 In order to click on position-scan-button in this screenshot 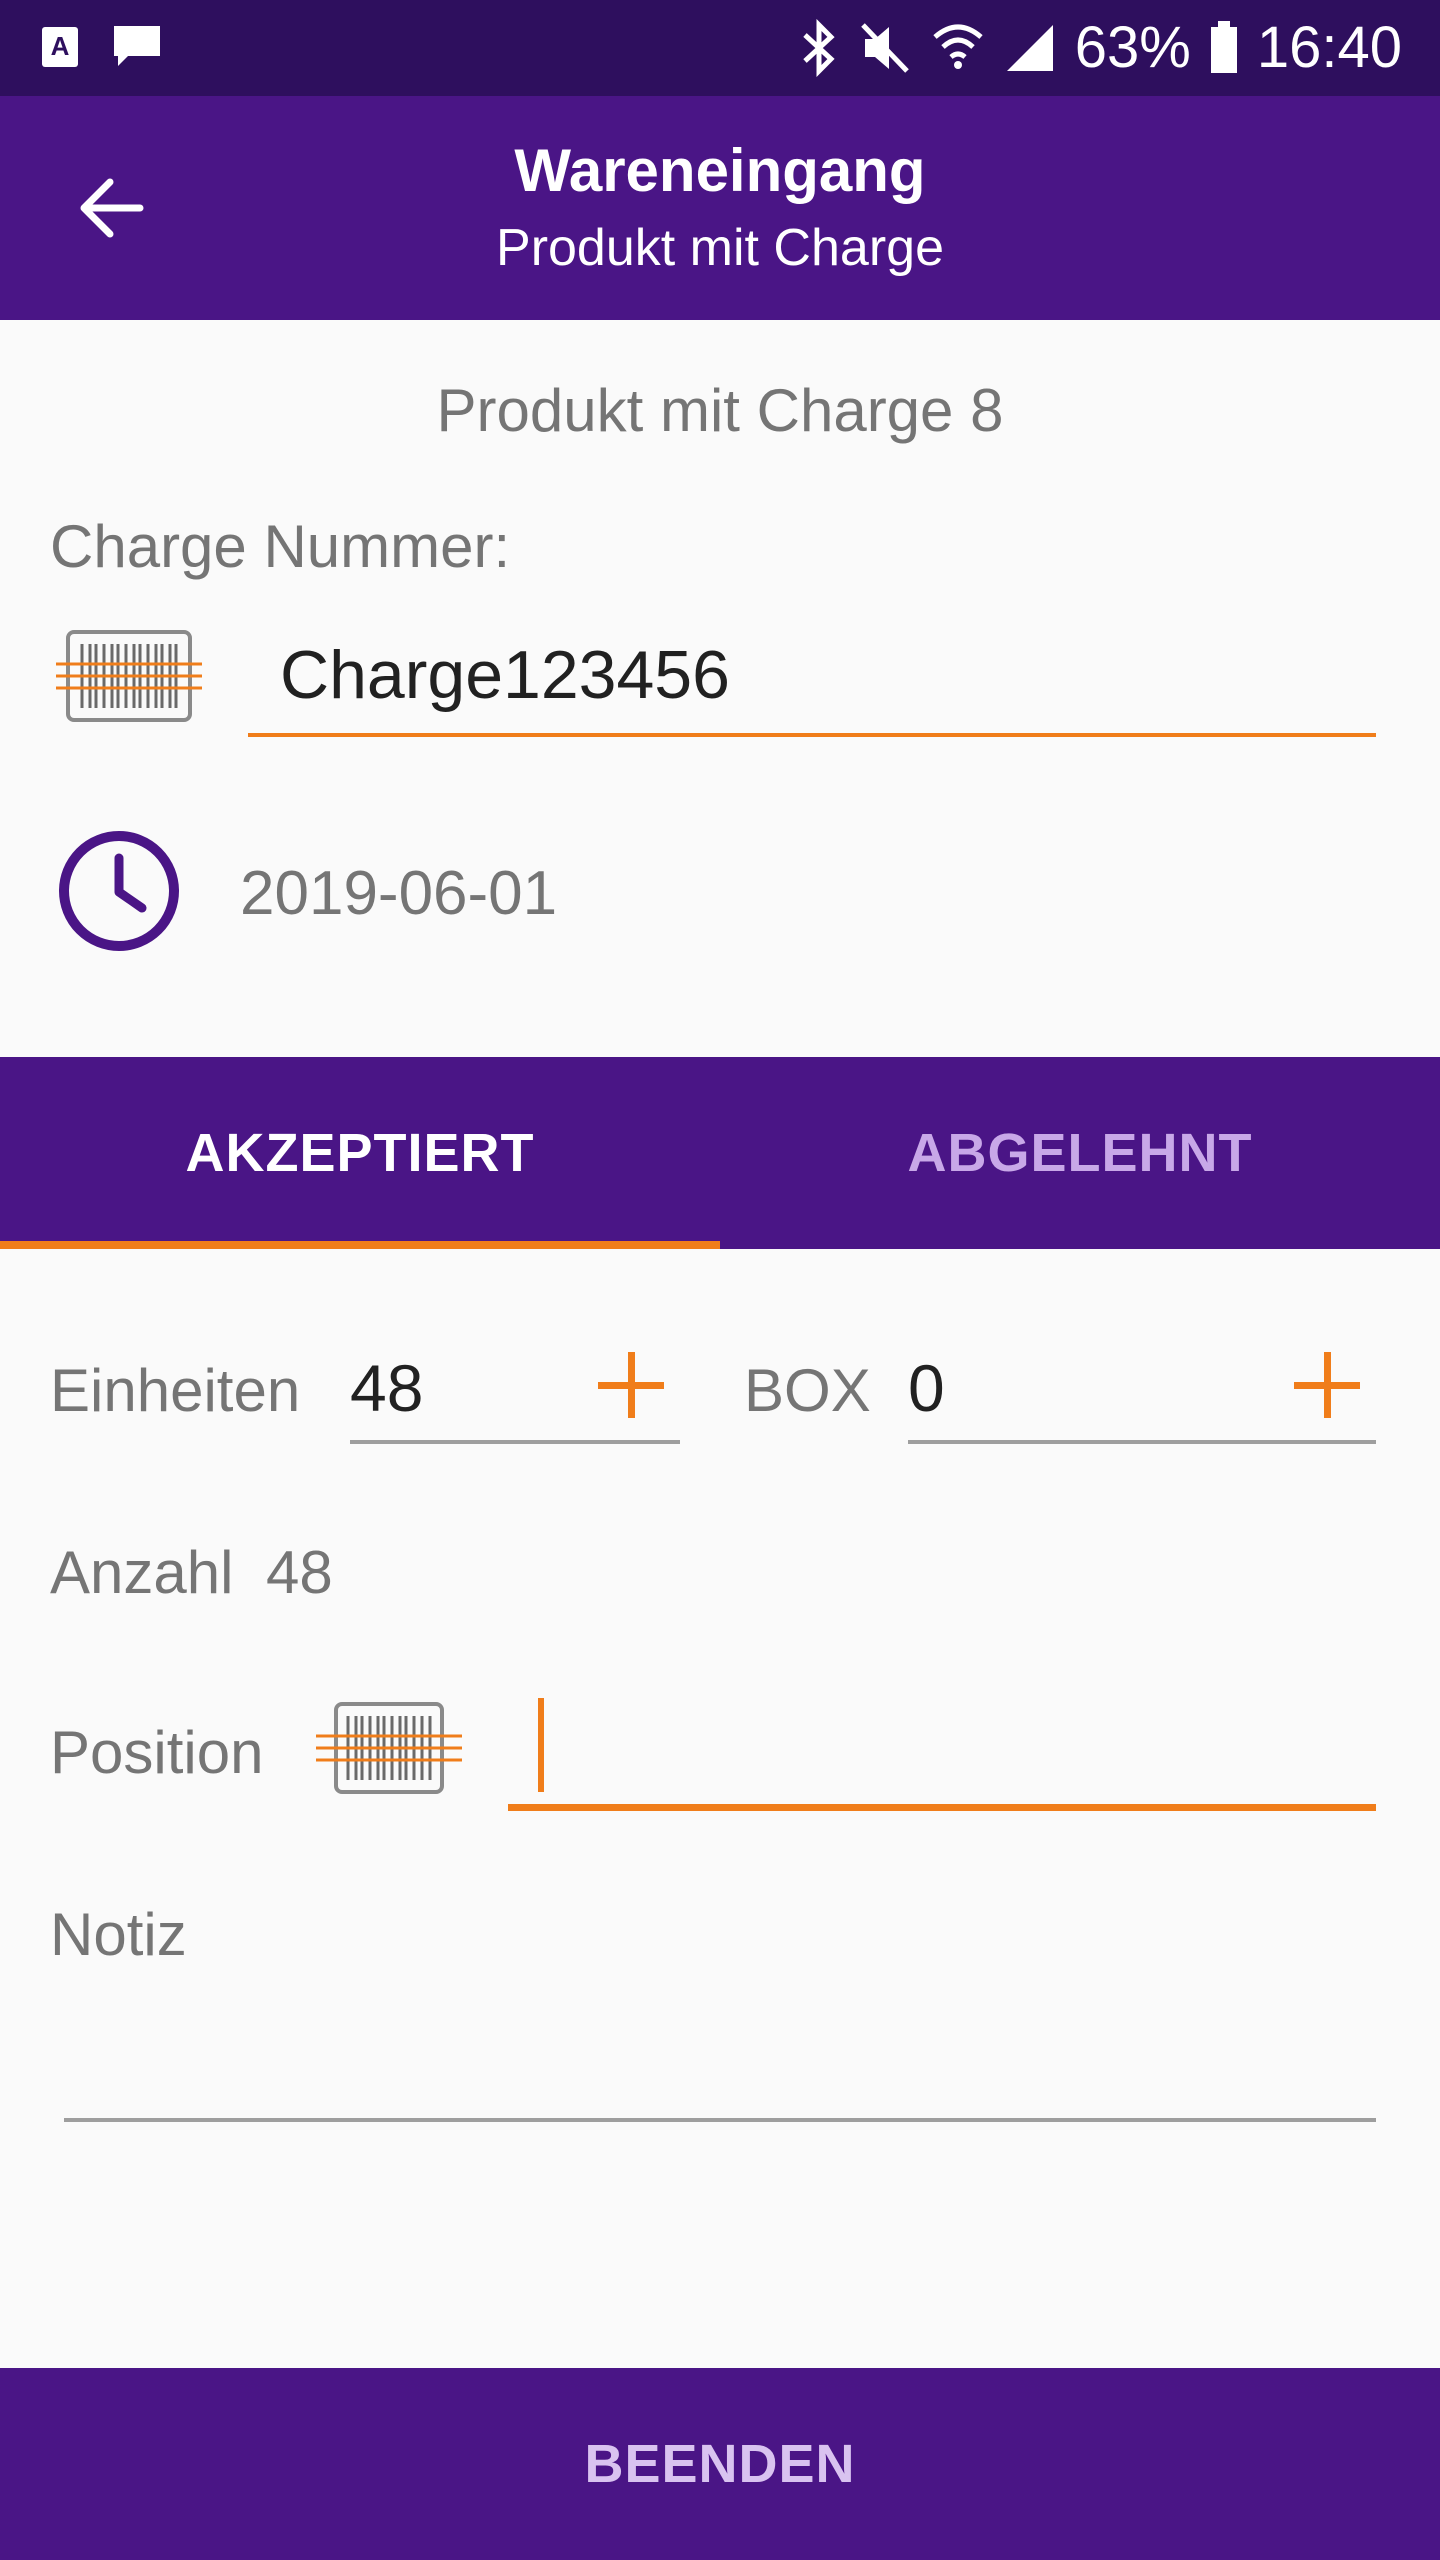, I will do `click(389, 1750)`.